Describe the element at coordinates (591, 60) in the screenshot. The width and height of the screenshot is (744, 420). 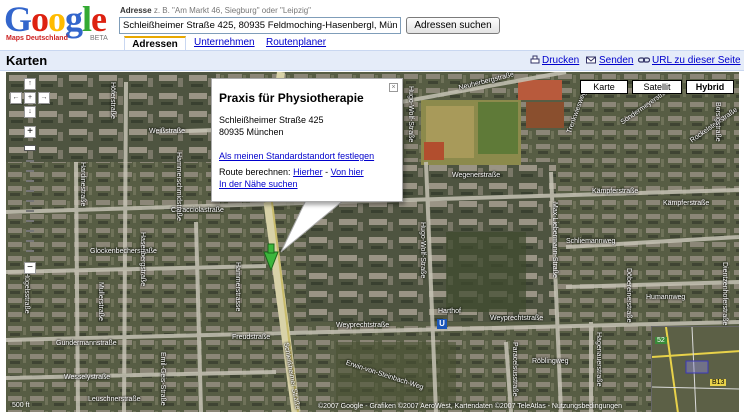
I see `envelope-icon` at that location.